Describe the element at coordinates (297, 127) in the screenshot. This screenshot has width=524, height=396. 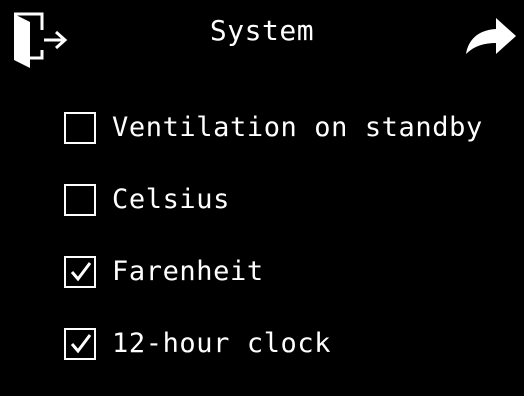
I see `option-label: Ventilation on standby` at that location.